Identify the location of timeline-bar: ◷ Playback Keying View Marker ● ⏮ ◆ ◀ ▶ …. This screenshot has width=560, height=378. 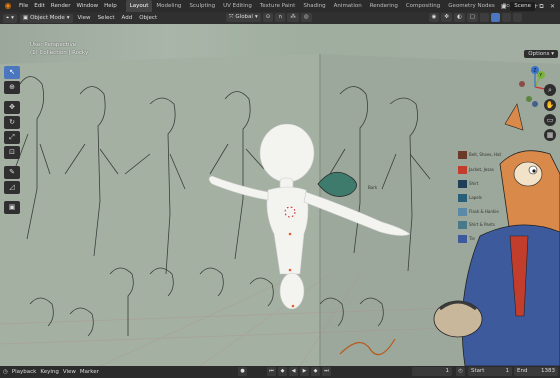
(280, 372).